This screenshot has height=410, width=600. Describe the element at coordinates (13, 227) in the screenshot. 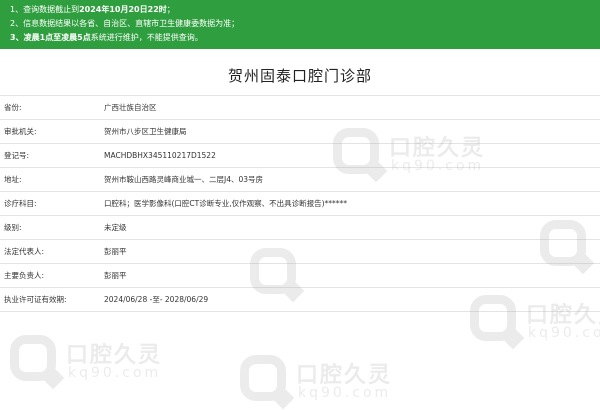

I see `row-label: 级别:` at that location.